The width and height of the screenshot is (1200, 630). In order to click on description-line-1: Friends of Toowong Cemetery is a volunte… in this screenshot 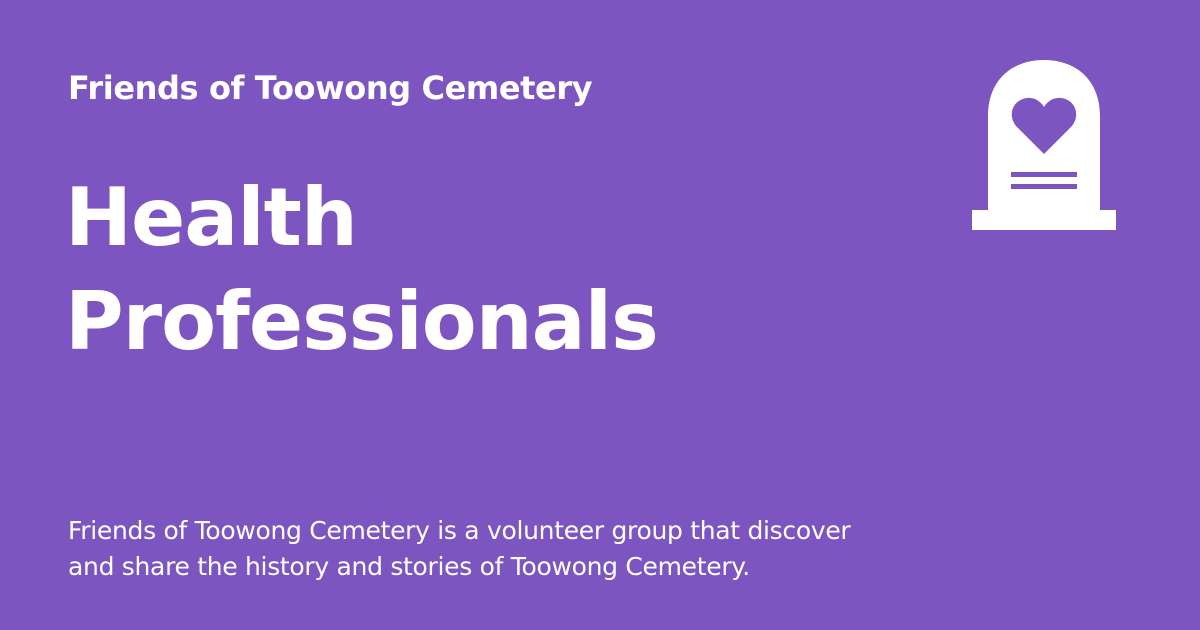, I will do `click(459, 530)`.